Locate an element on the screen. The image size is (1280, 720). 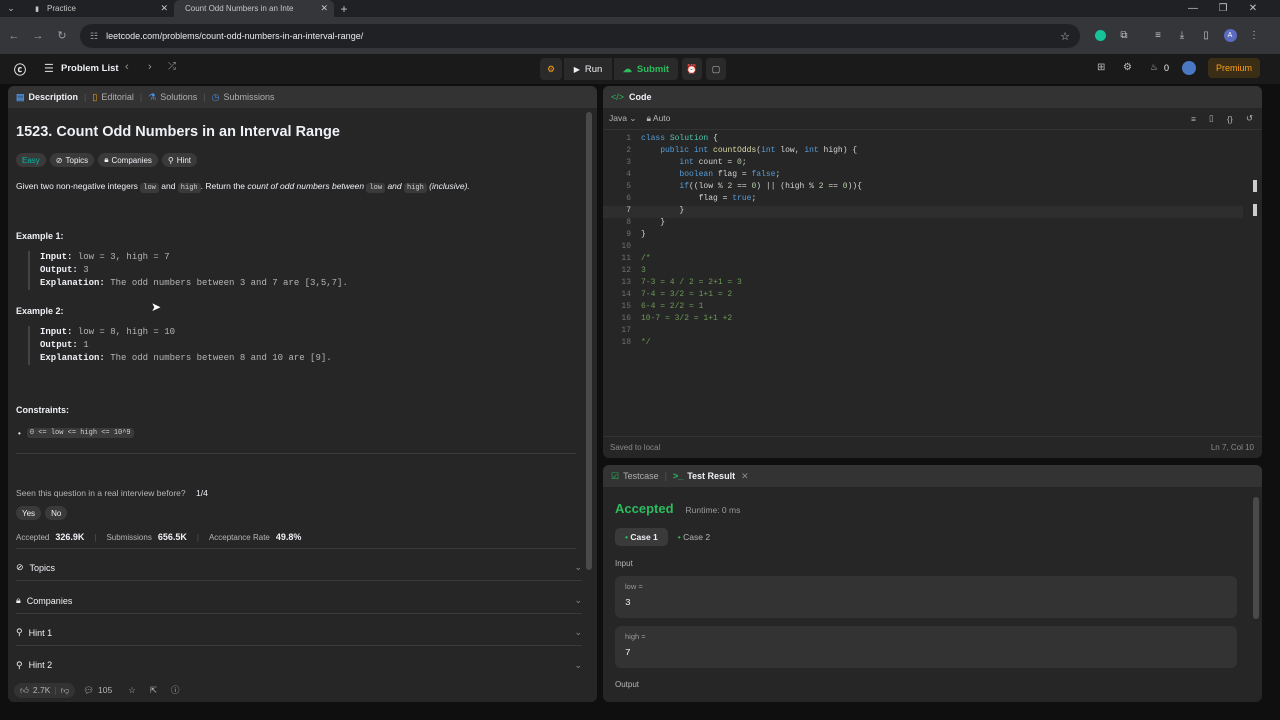
prev-problem-icon: ‹ is located at coordinates (127, 67).